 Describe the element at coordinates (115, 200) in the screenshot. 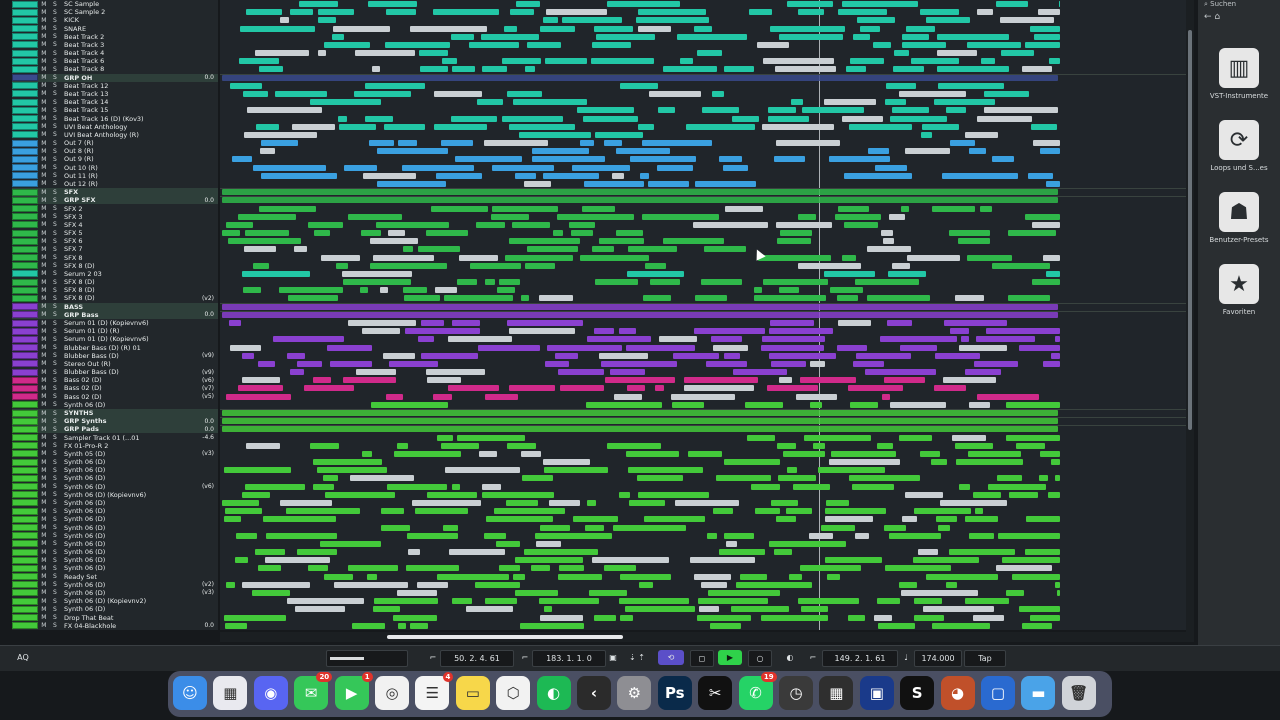

I see `track-row: M S GRP SFX 0.0` at that location.